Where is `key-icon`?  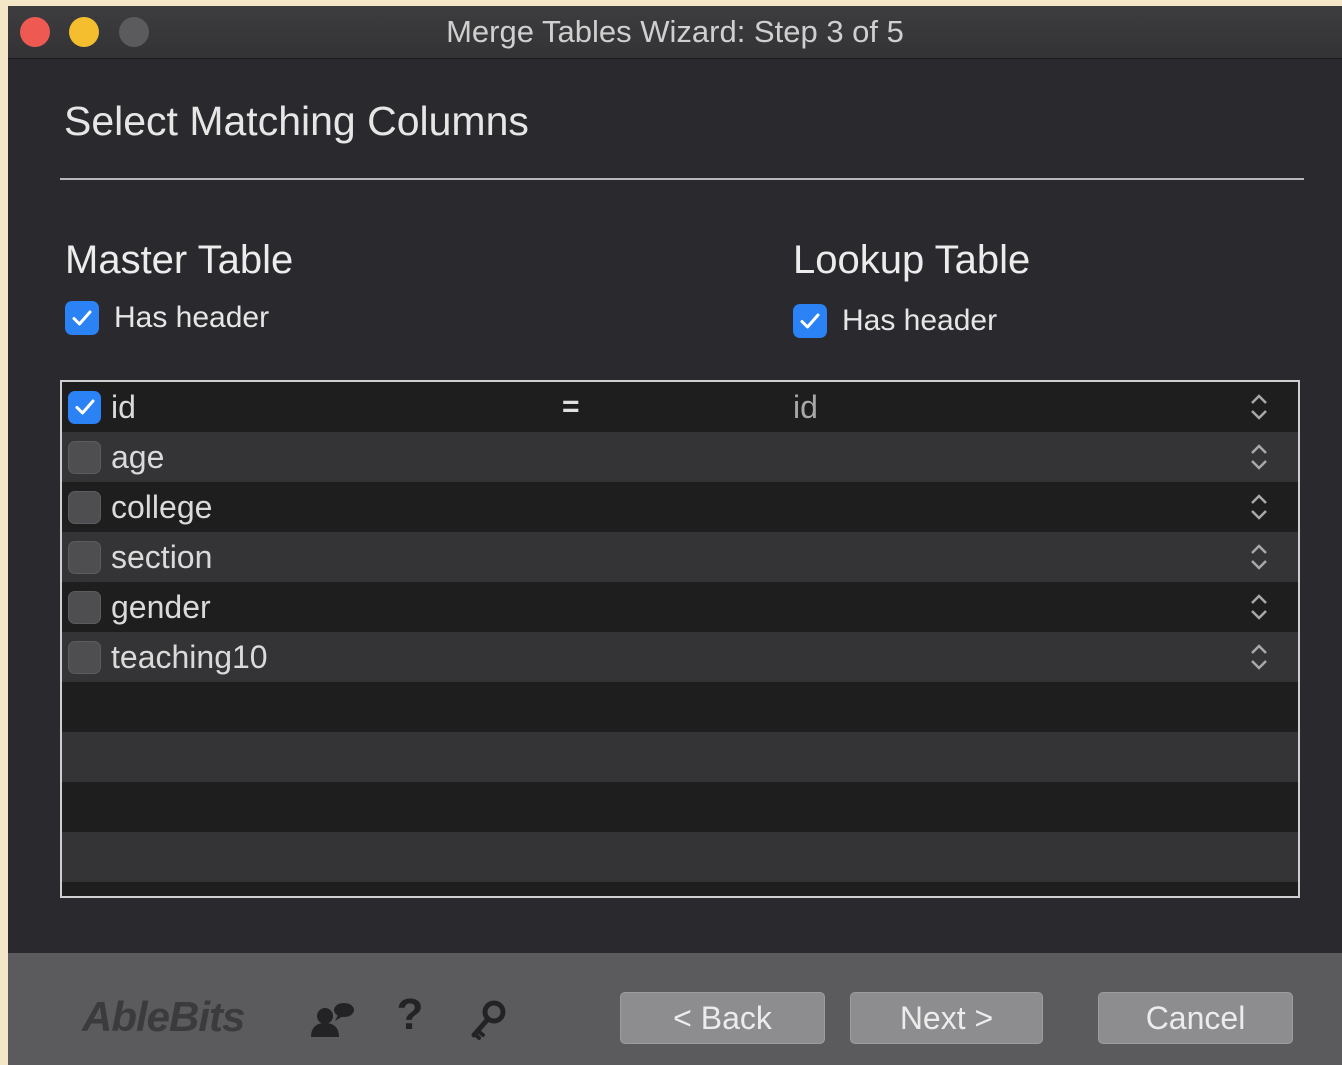
key-icon is located at coordinates (489, 1021).